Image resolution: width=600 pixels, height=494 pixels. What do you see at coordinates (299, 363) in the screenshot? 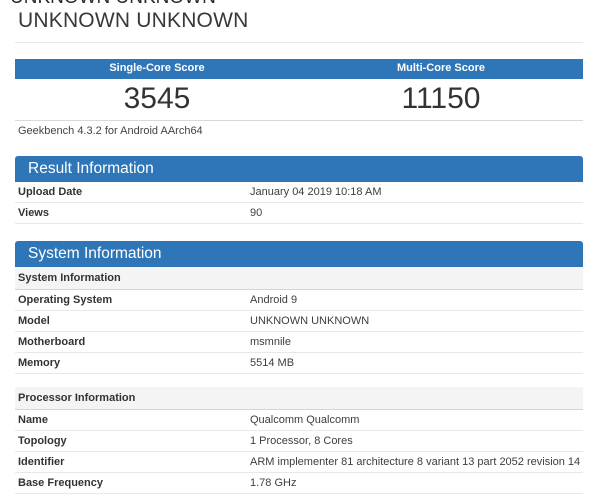
I see `table-row: Memory 5514 MB` at bounding box center [299, 363].